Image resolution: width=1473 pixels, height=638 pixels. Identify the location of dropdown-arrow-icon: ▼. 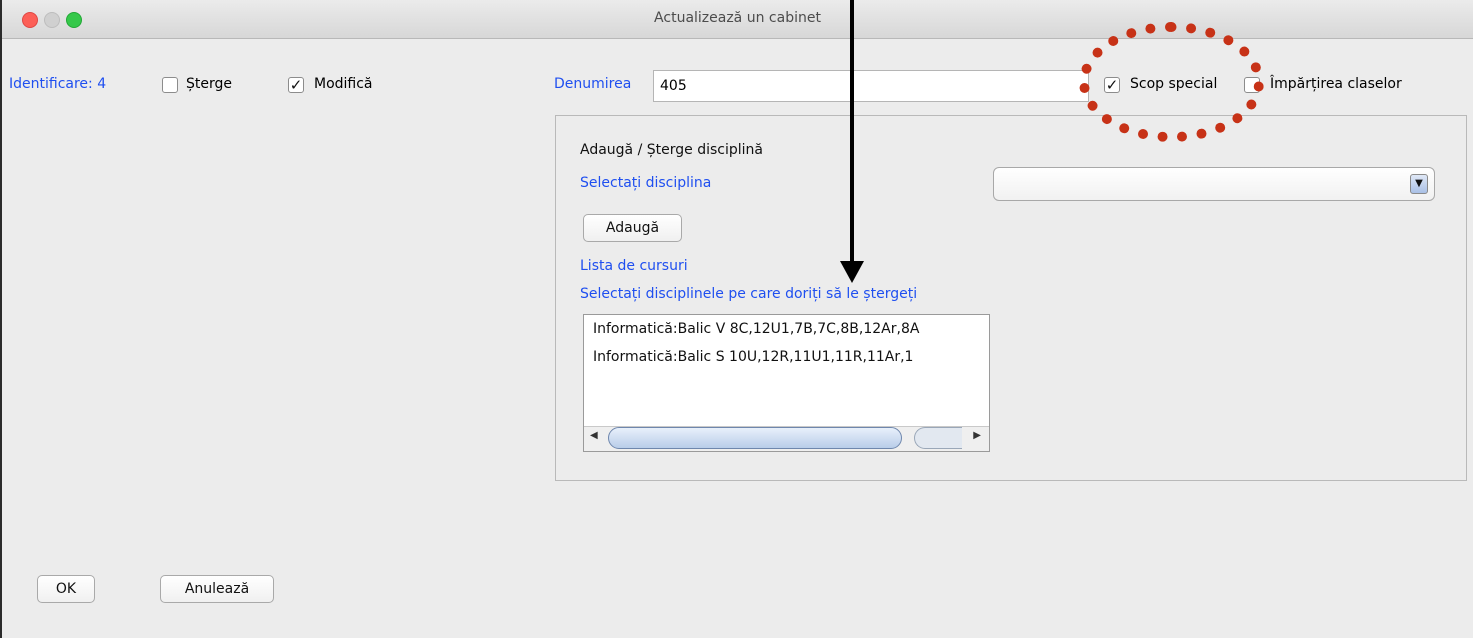
(1419, 184).